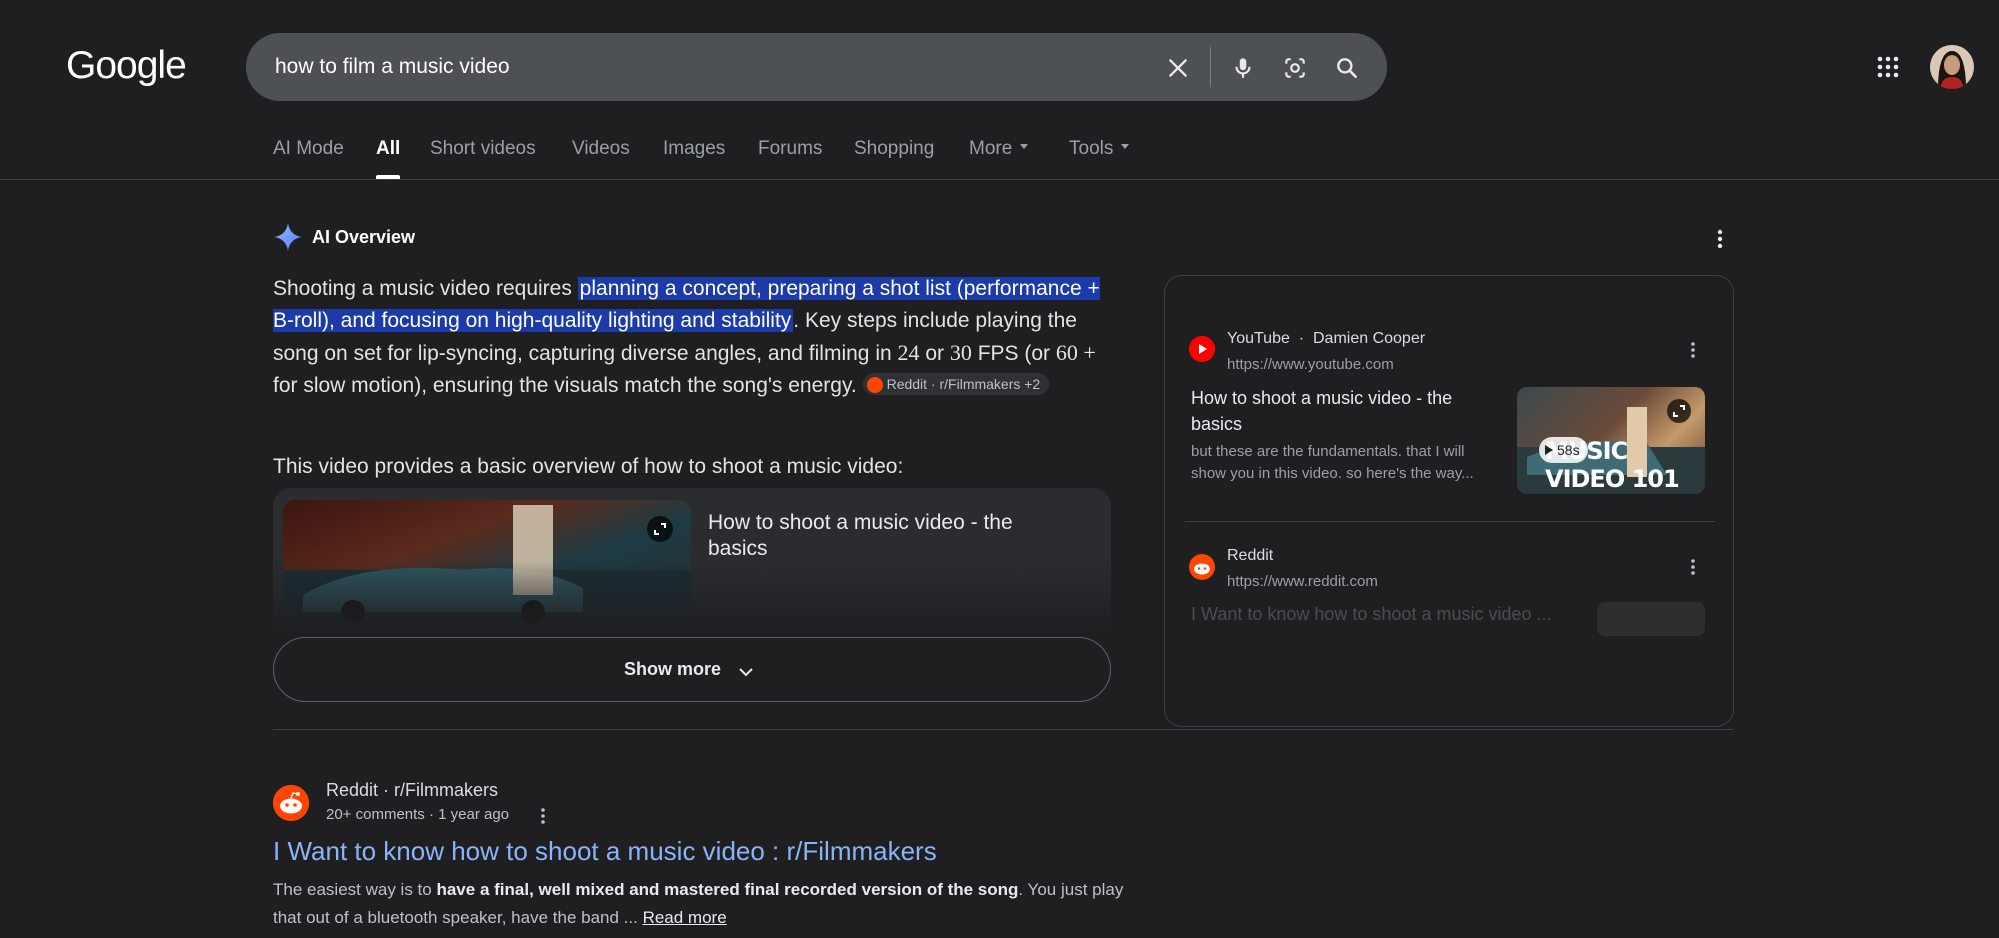 The image size is (1999, 938). Describe the element at coordinates (960, 352) in the screenshot. I see `aio-num-30: 30` at that location.